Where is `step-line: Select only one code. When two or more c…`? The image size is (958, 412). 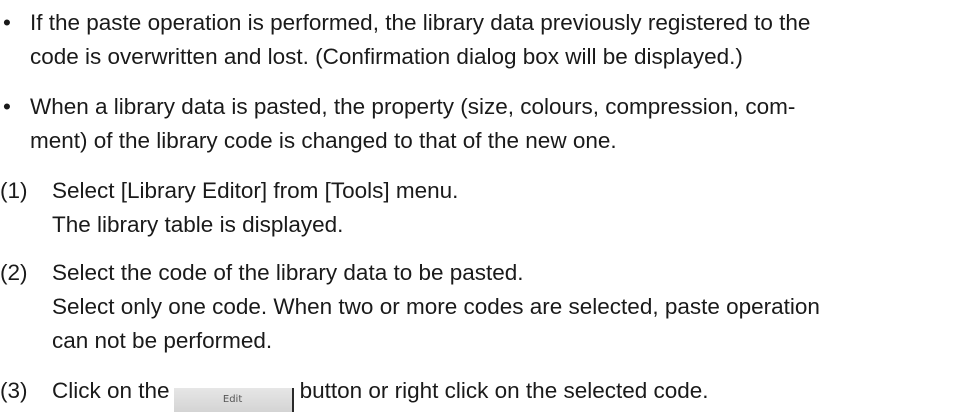
step-line: Select only one code. When two or more c… is located at coordinates (436, 306).